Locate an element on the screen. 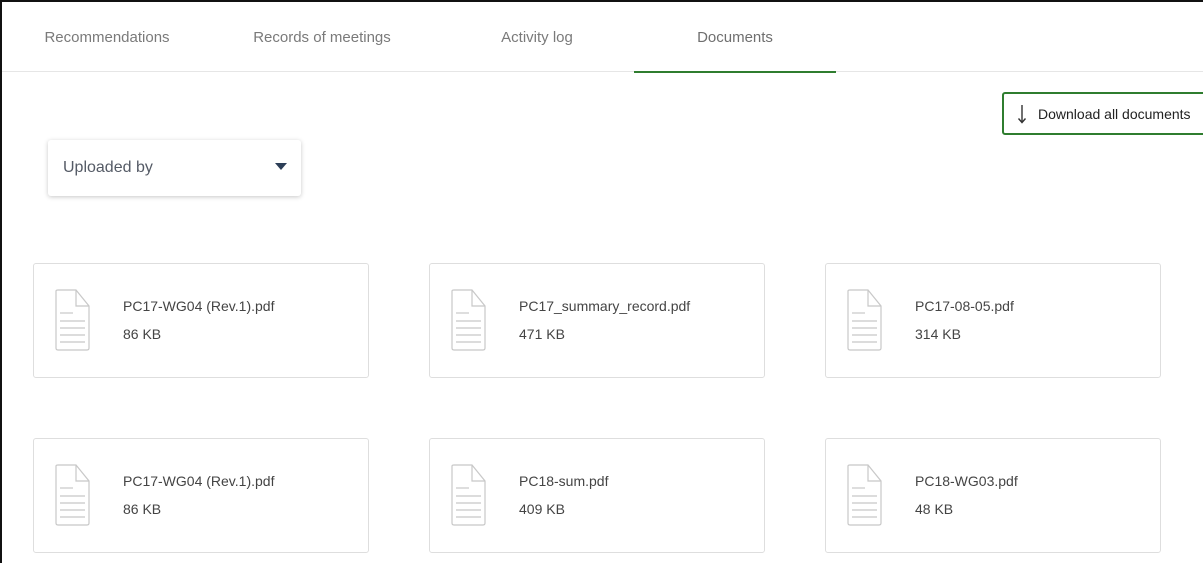 This screenshot has height=563, width=1203. document-card: PC17_summary_record.pdf 471 KB is located at coordinates (597, 320).